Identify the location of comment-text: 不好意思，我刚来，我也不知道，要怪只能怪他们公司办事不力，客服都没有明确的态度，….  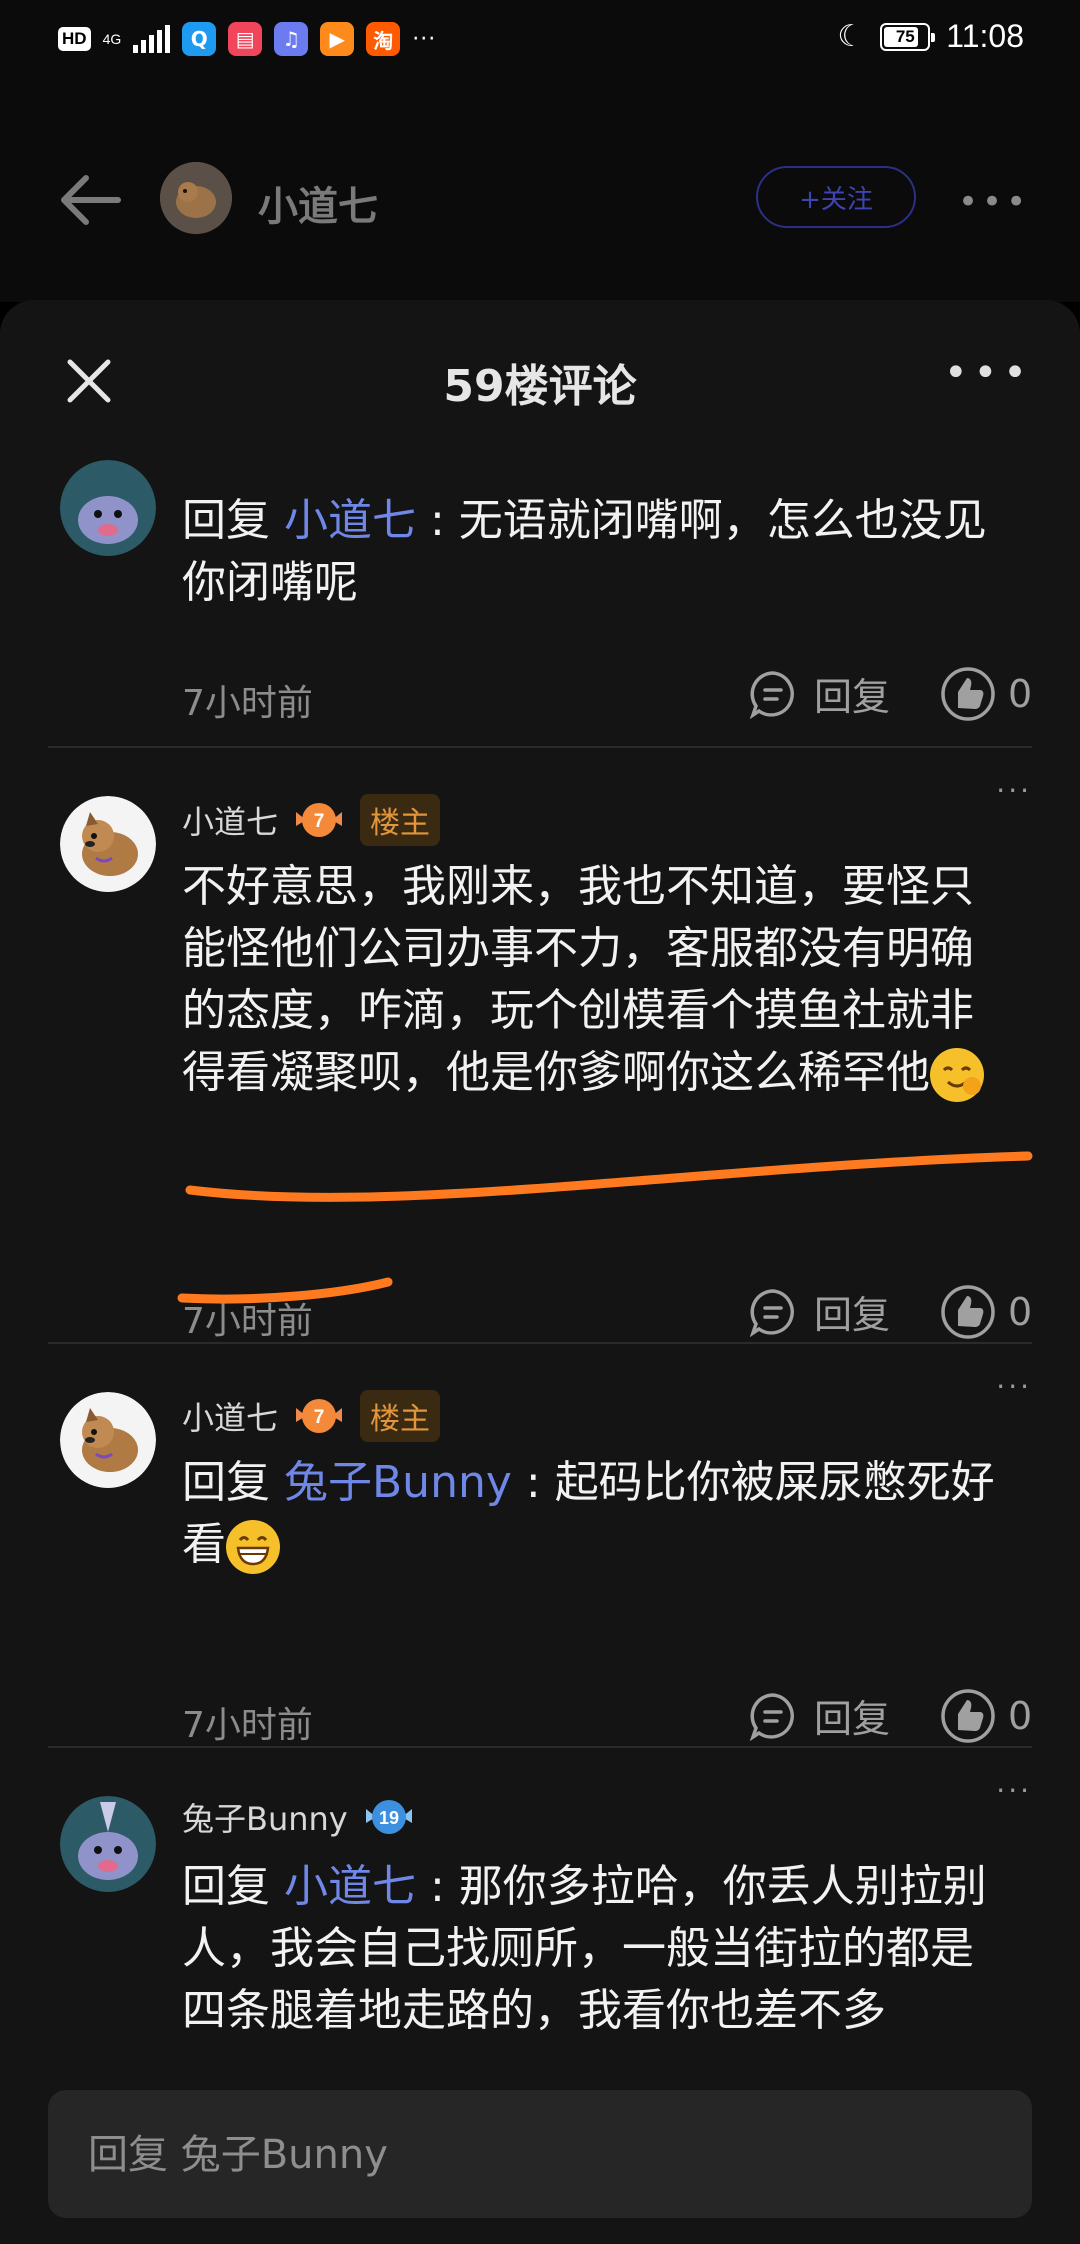
(597, 980).